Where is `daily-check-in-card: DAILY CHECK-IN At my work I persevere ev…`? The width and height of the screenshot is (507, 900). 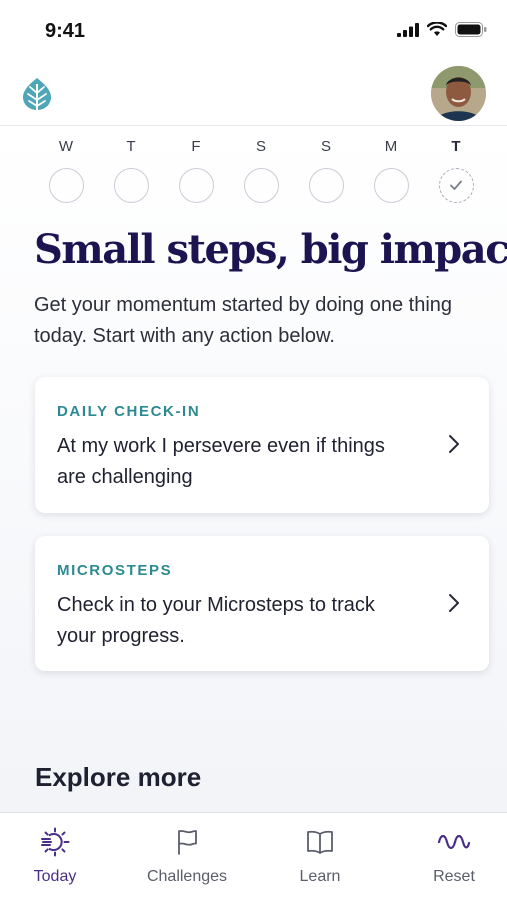 daily-check-in-card: DAILY CHECK-IN At my work I persevere ev… is located at coordinates (262, 445).